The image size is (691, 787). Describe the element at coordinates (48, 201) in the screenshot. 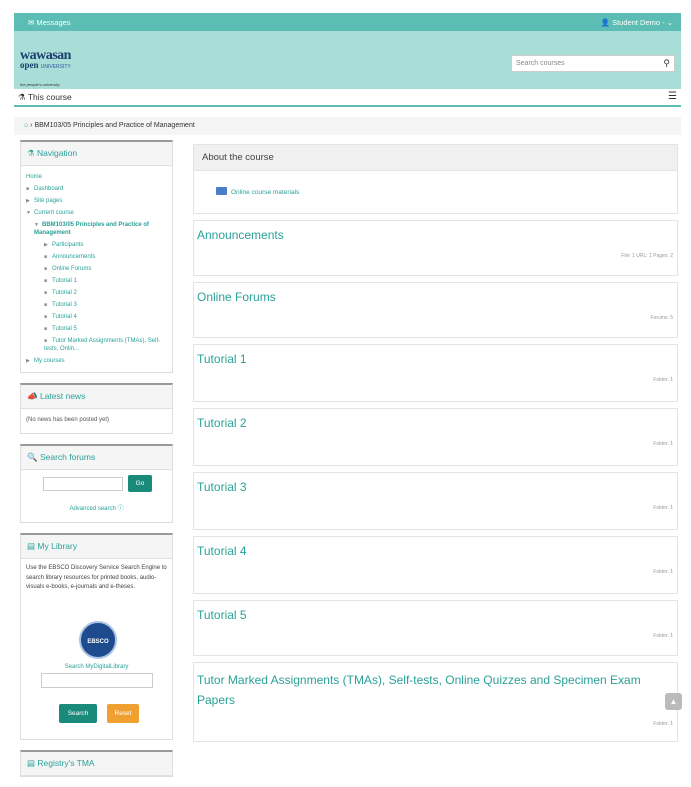

I see `nav-site-pages-label: Site pages` at that location.